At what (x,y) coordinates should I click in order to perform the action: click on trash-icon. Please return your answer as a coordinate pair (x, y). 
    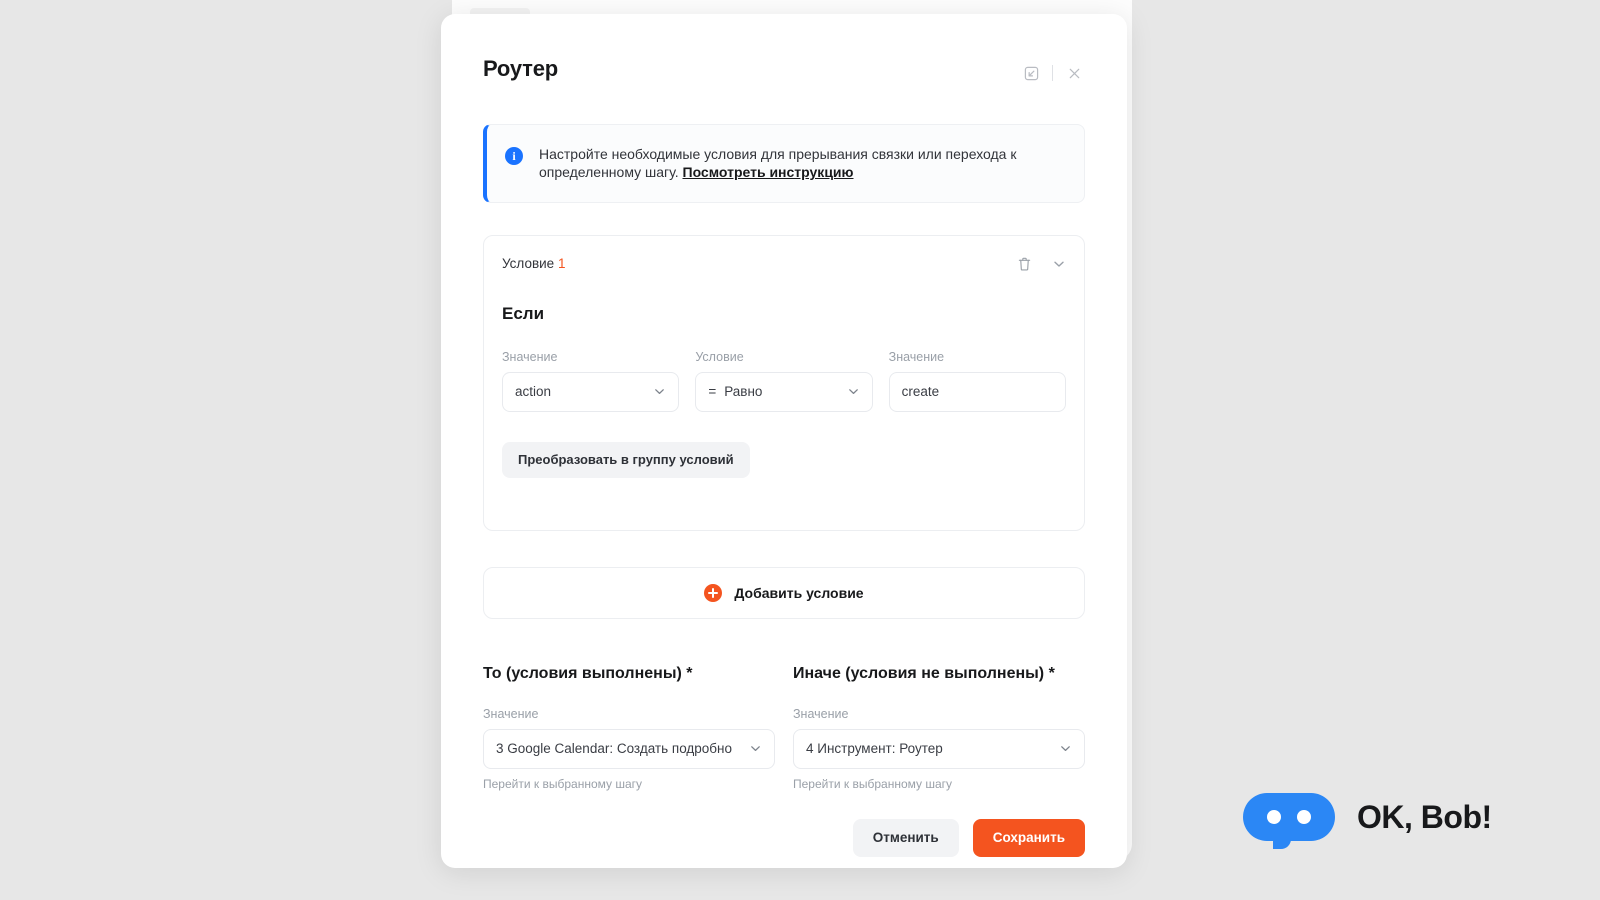
    Looking at the image, I should click on (1024, 264).